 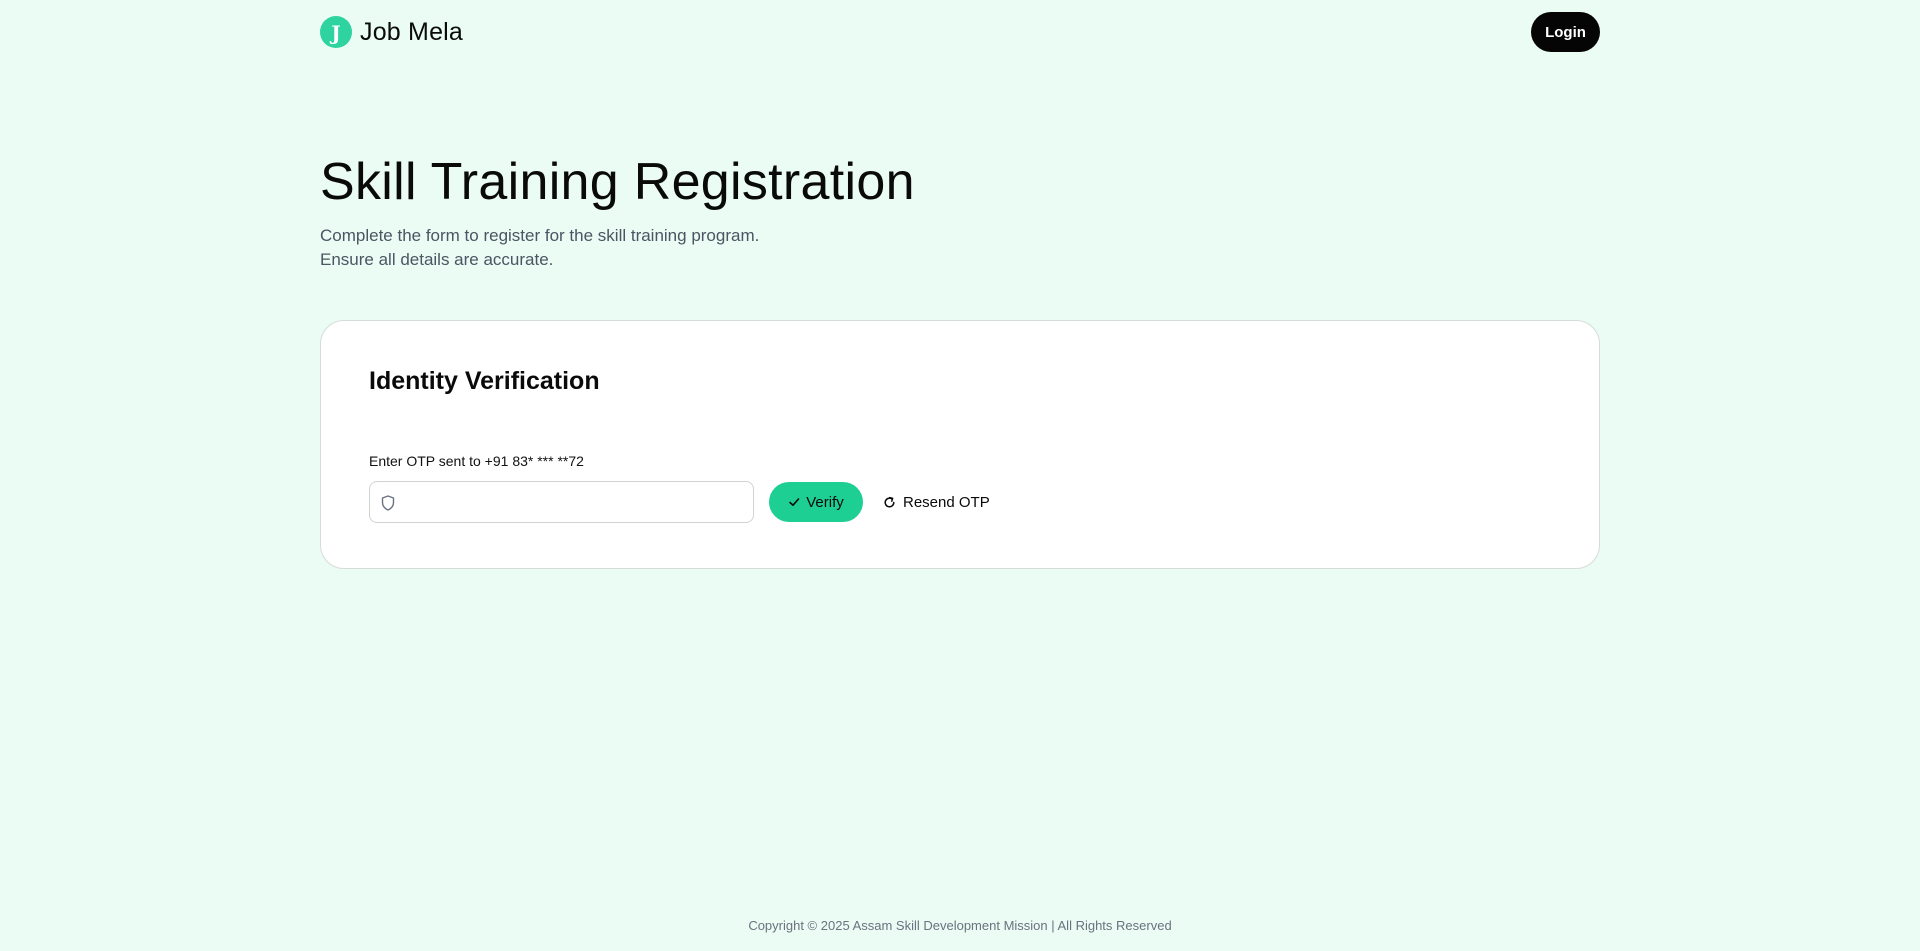 I want to click on logo: J, so click(x=336, y=32).